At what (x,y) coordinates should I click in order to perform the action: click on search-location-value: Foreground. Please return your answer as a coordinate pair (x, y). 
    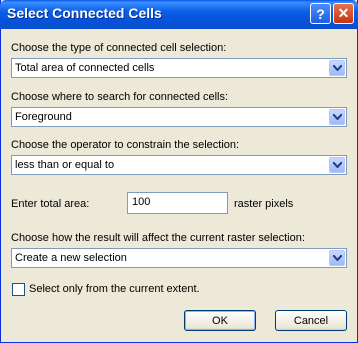
    Looking at the image, I should click on (43, 117).